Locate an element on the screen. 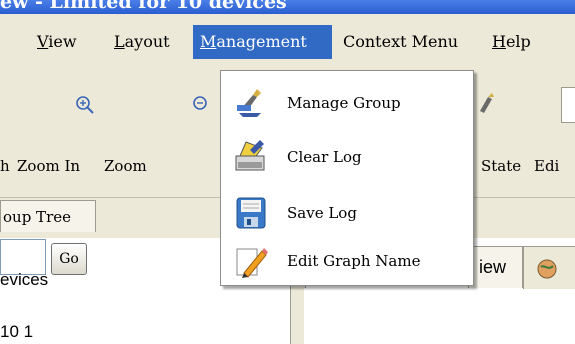  menu-help-mnemonic: H is located at coordinates (499, 41).